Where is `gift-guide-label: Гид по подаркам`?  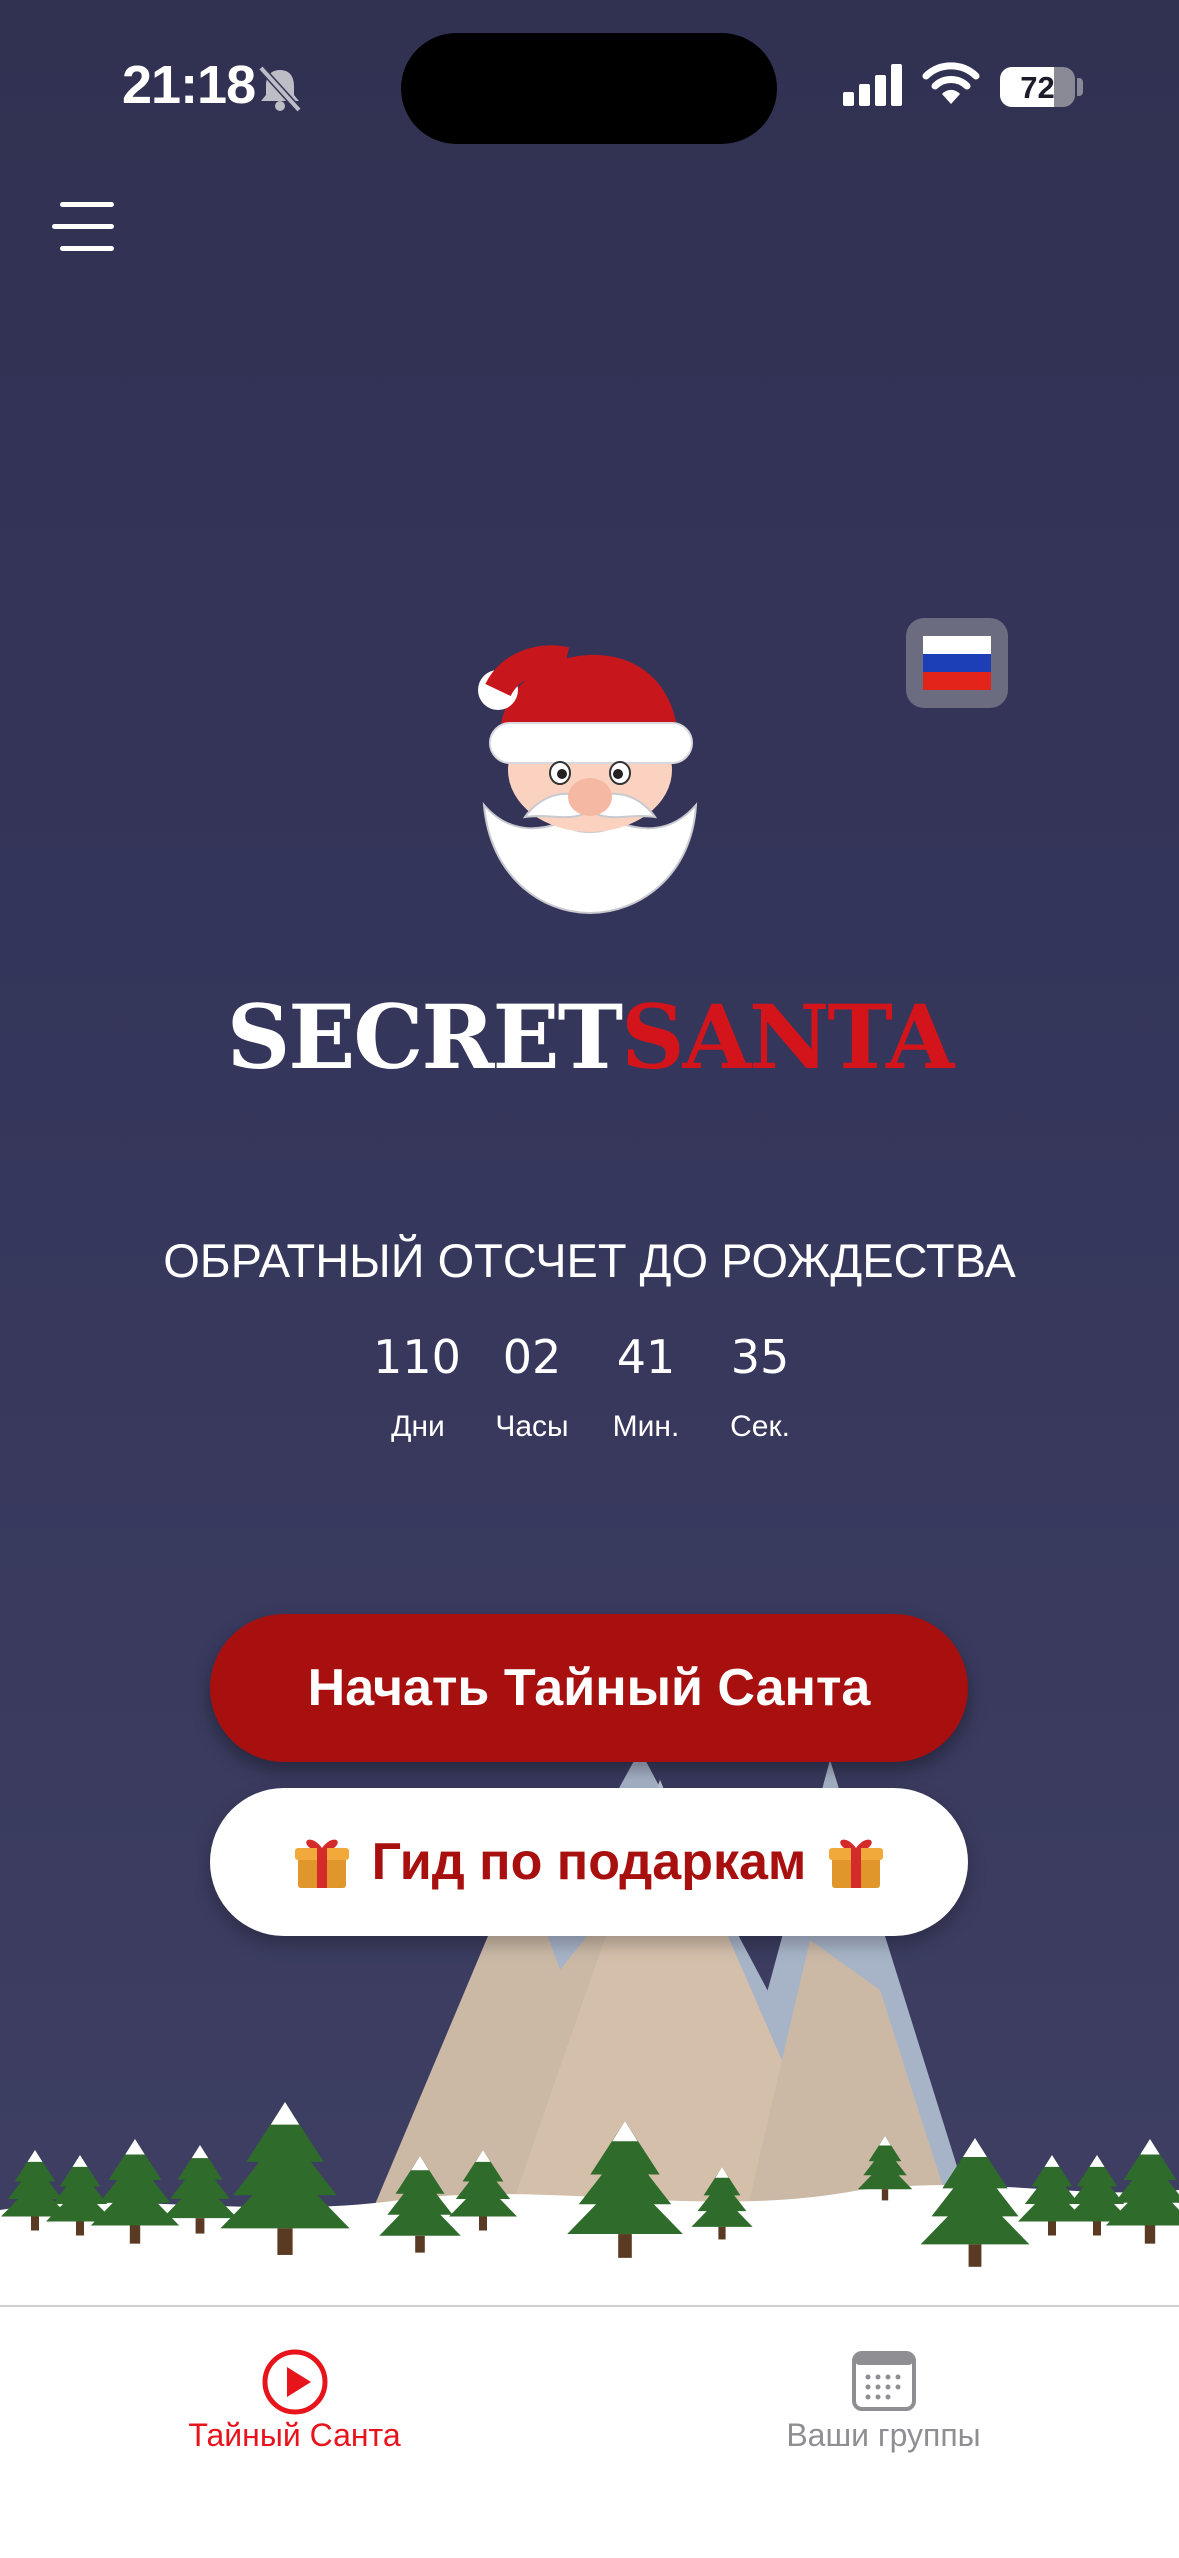 gift-guide-label: Гид по подаркам is located at coordinates (589, 1862).